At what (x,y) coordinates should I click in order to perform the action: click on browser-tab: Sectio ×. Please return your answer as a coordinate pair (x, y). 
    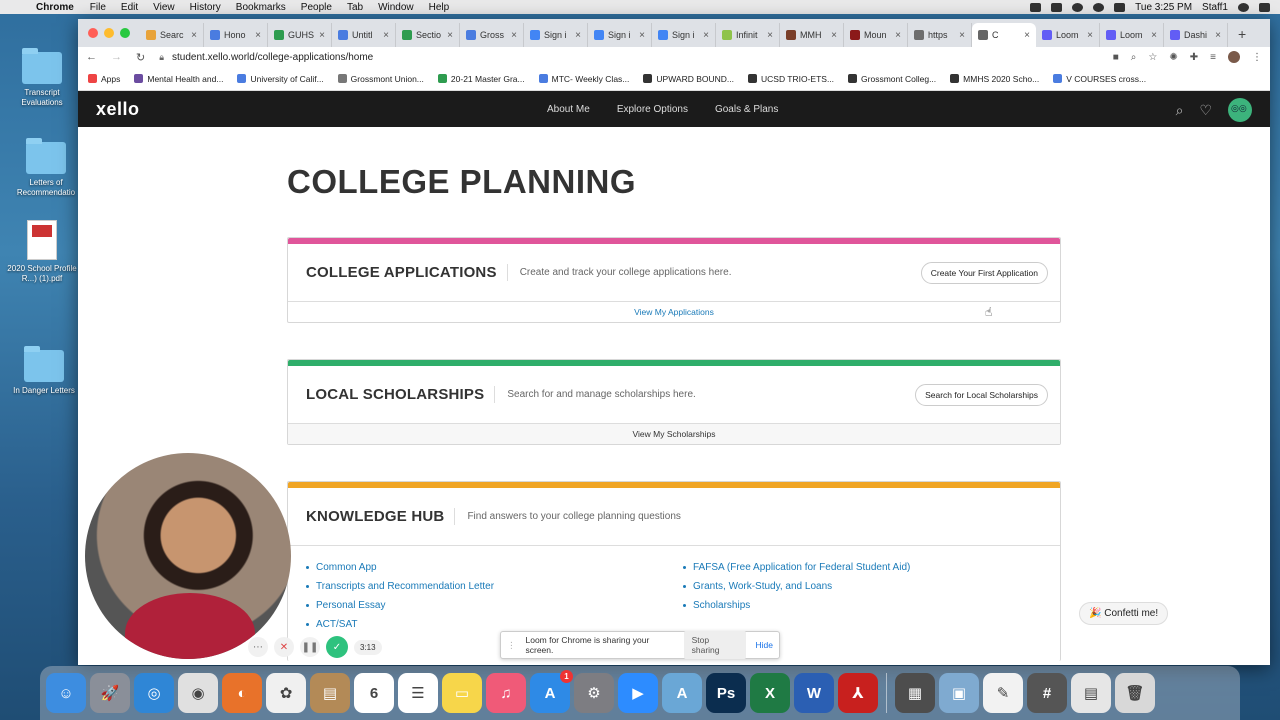
    Looking at the image, I should click on (428, 35).